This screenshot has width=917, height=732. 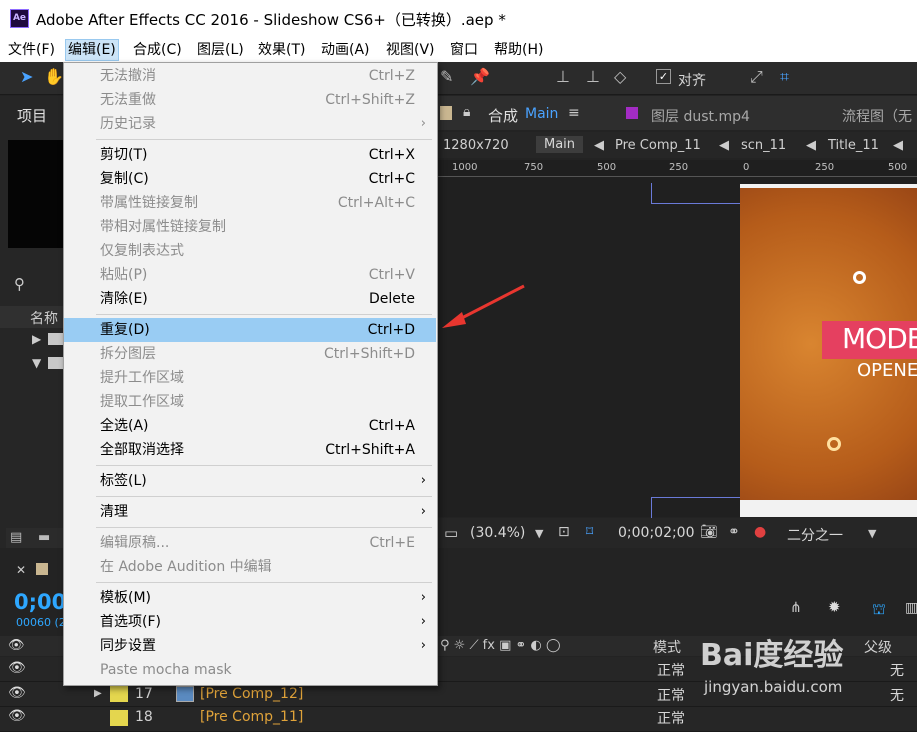 I want to click on panel-menu-icon: ≡, so click(x=574, y=113).